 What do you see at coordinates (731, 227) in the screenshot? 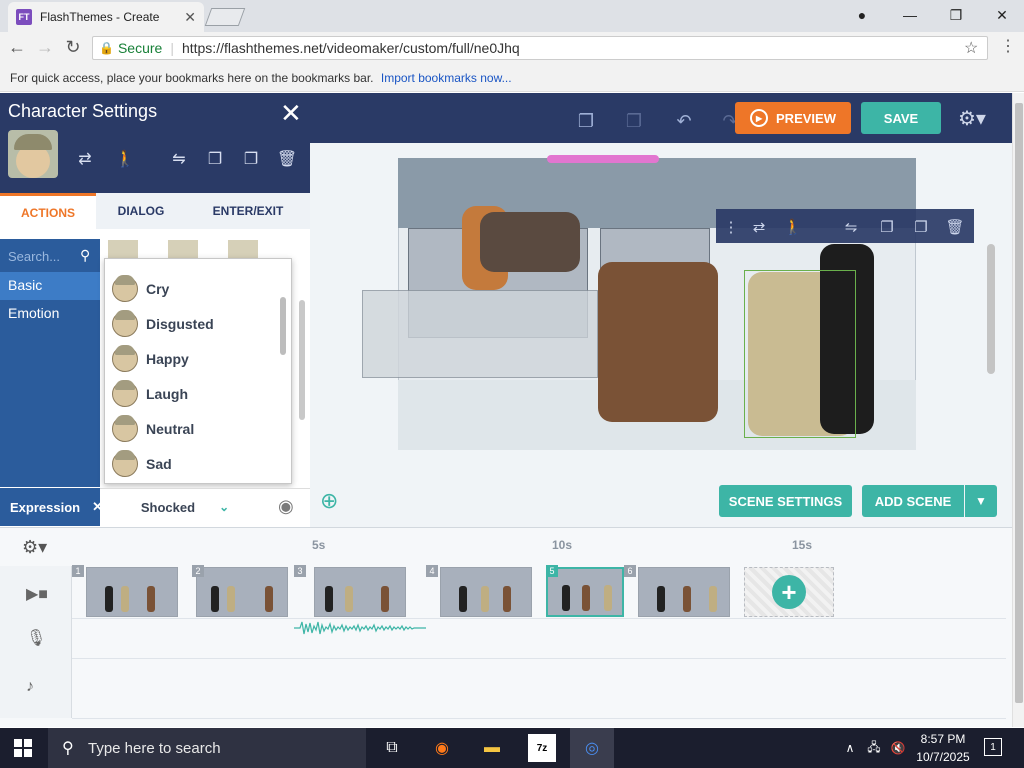
I see `drag-handle-icon: ⋮` at bounding box center [731, 227].